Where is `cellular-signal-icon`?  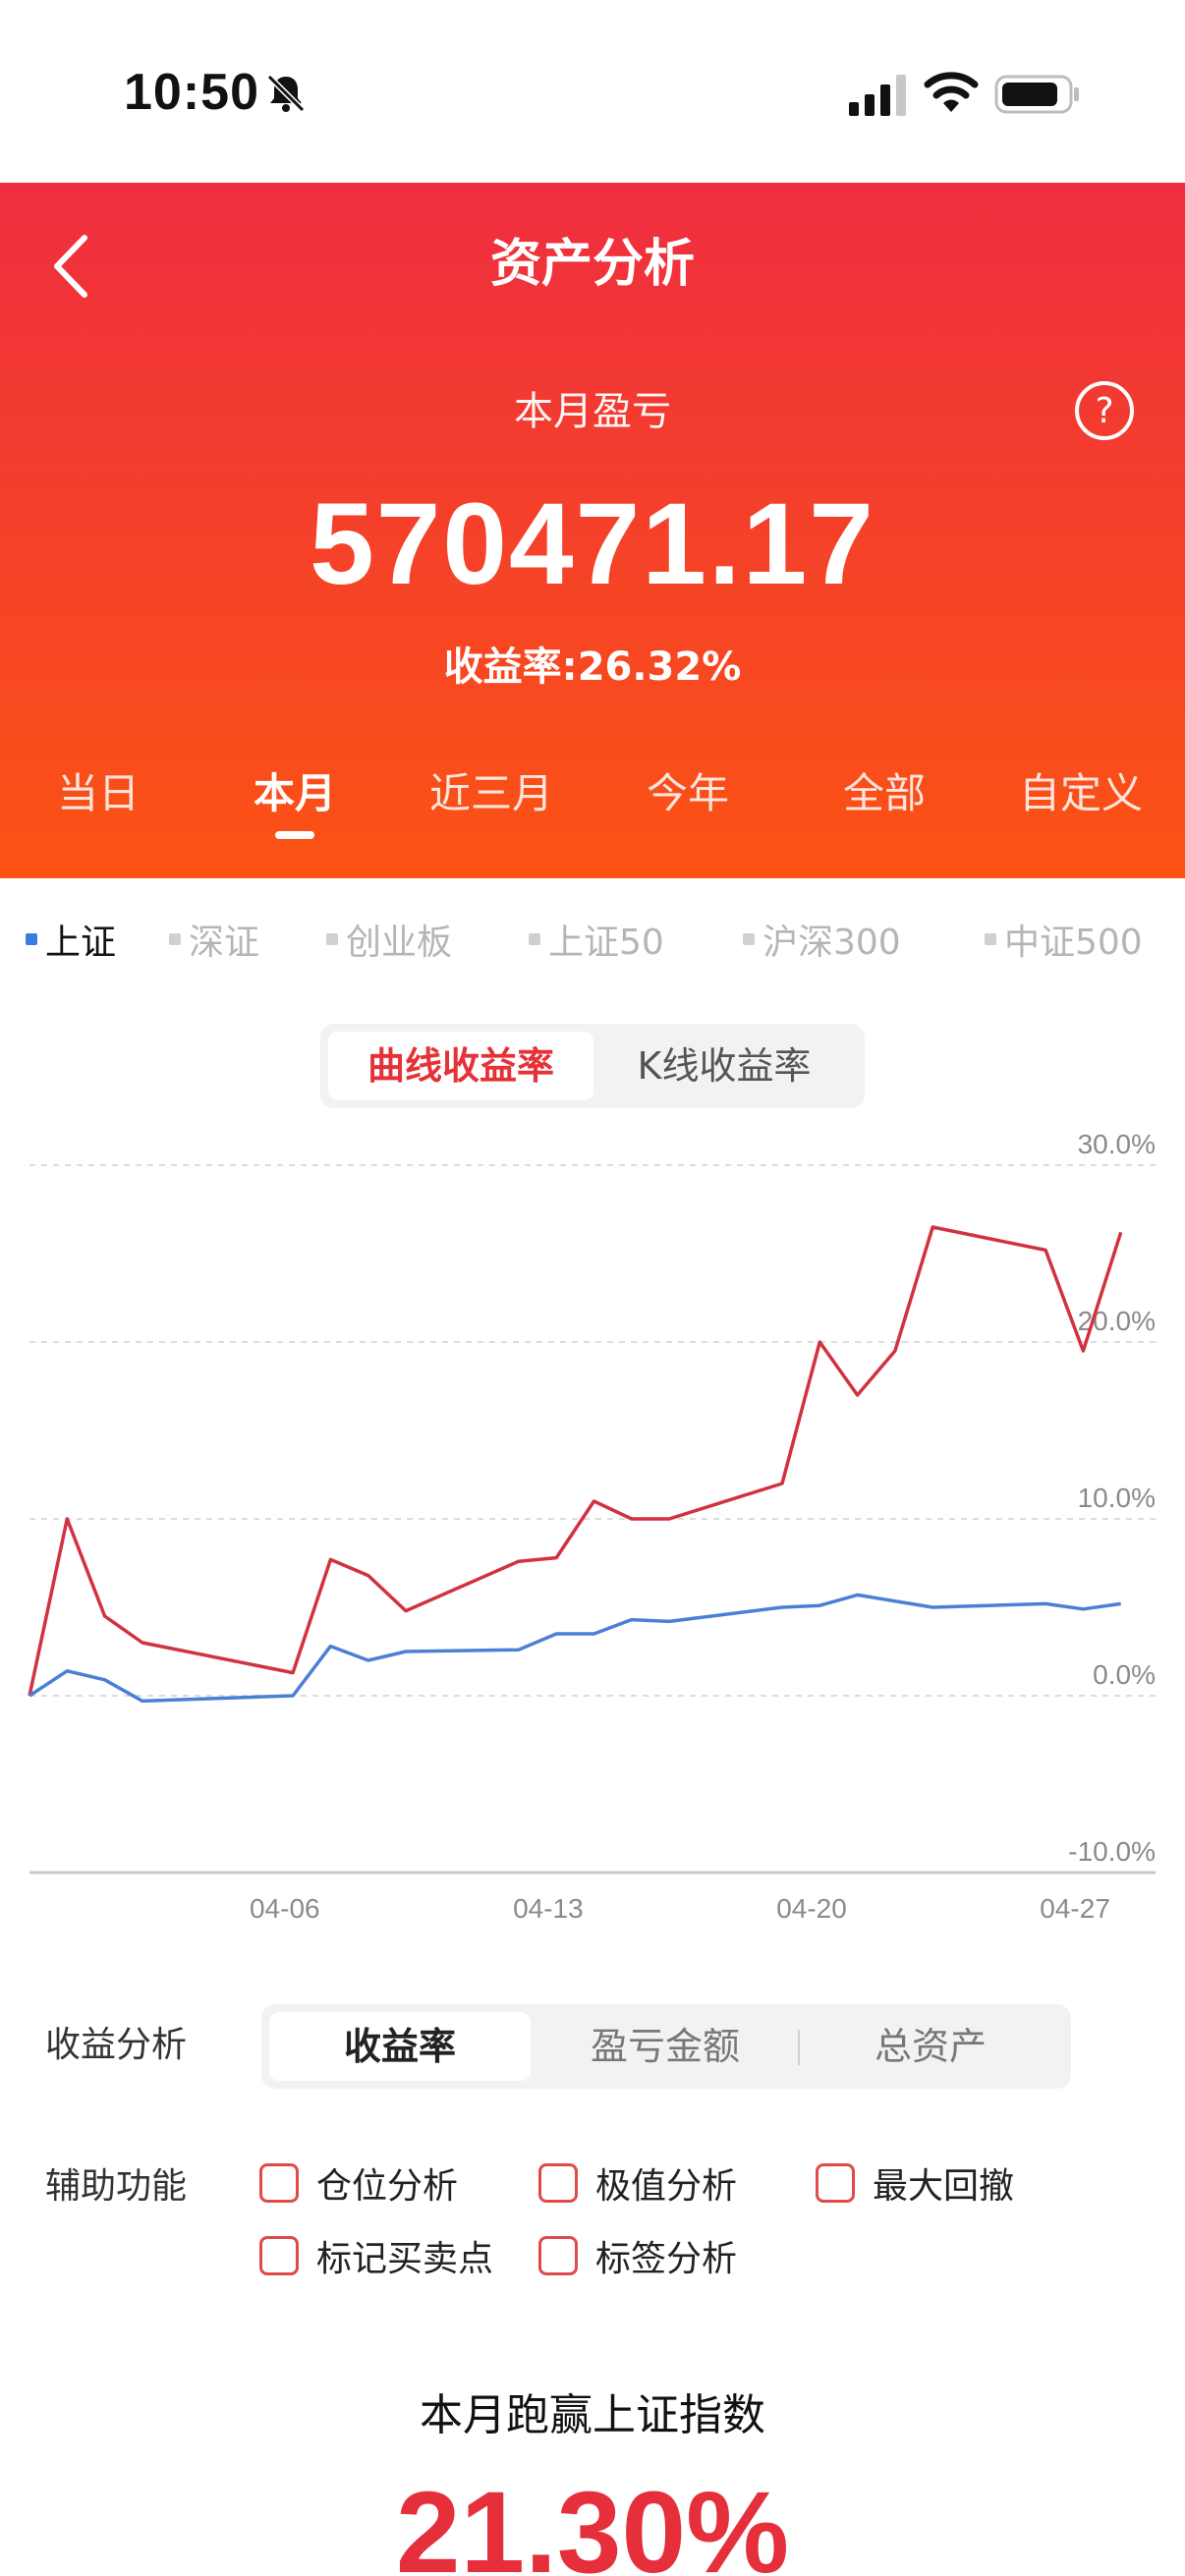
cellular-signal-icon is located at coordinates (878, 95).